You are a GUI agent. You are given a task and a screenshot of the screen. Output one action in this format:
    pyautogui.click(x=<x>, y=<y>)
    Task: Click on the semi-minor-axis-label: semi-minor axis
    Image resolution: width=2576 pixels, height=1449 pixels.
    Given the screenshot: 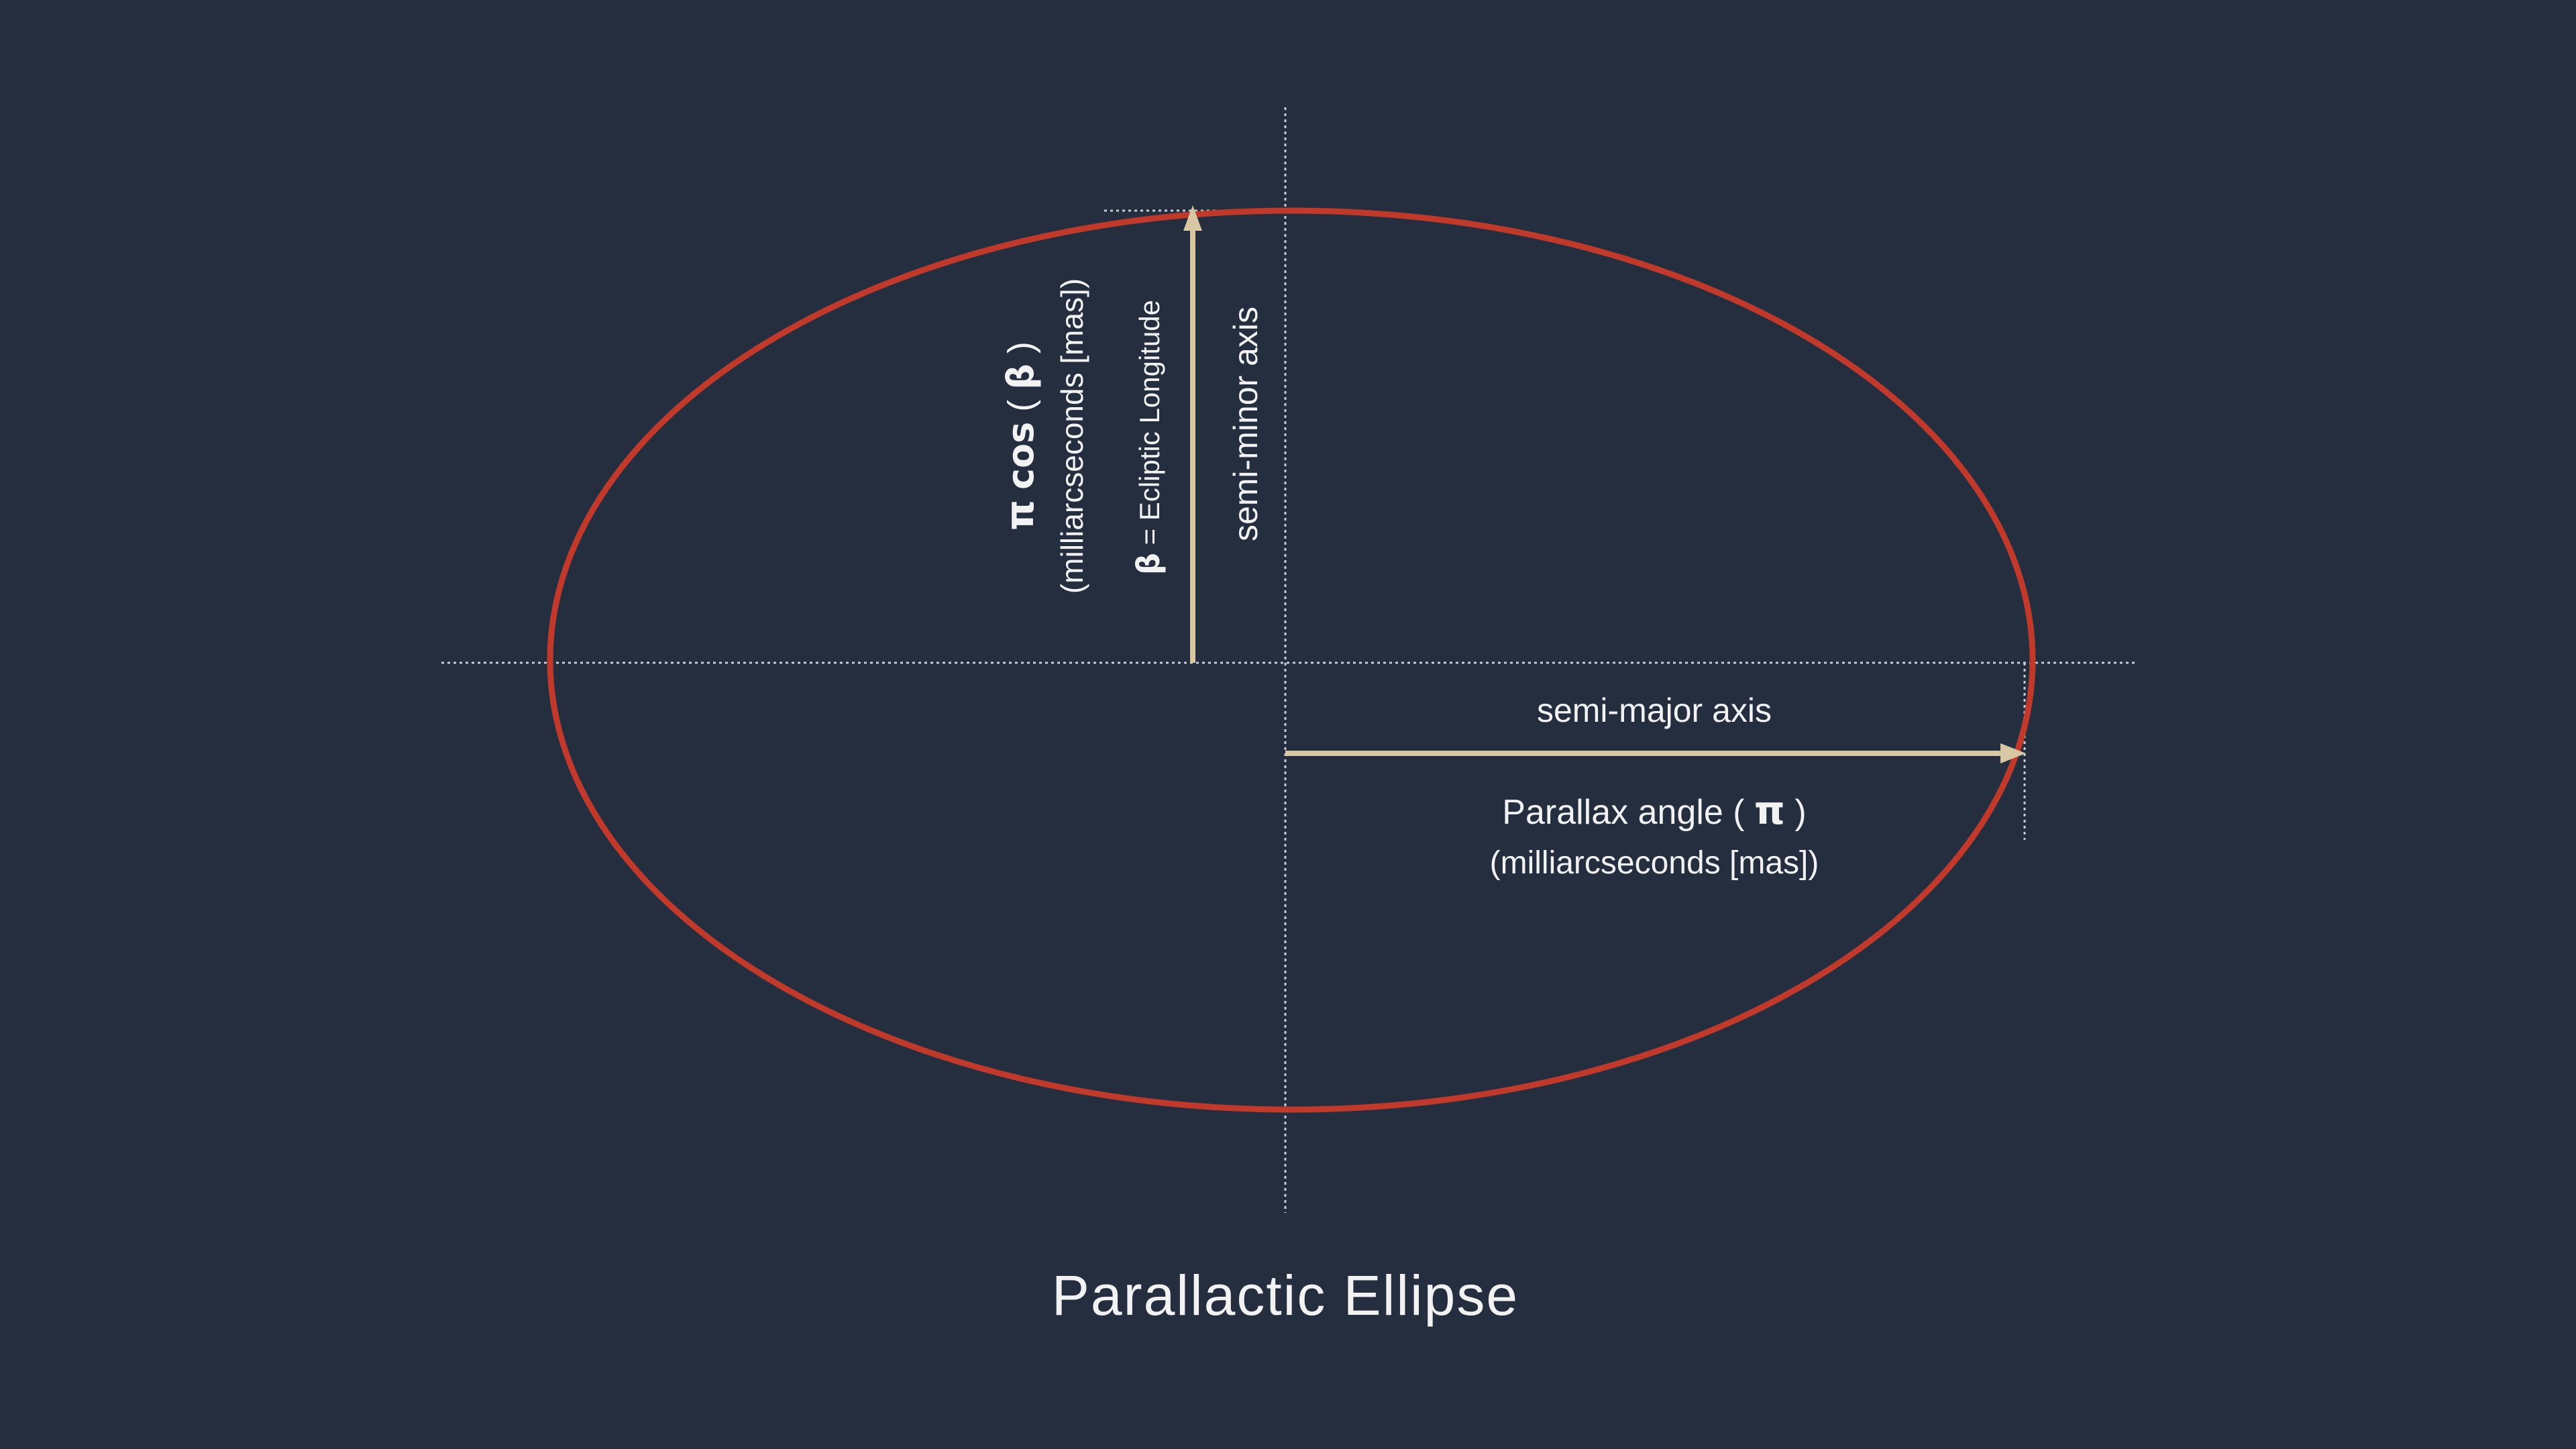 What is the action you would take?
    pyautogui.click(x=1246, y=424)
    